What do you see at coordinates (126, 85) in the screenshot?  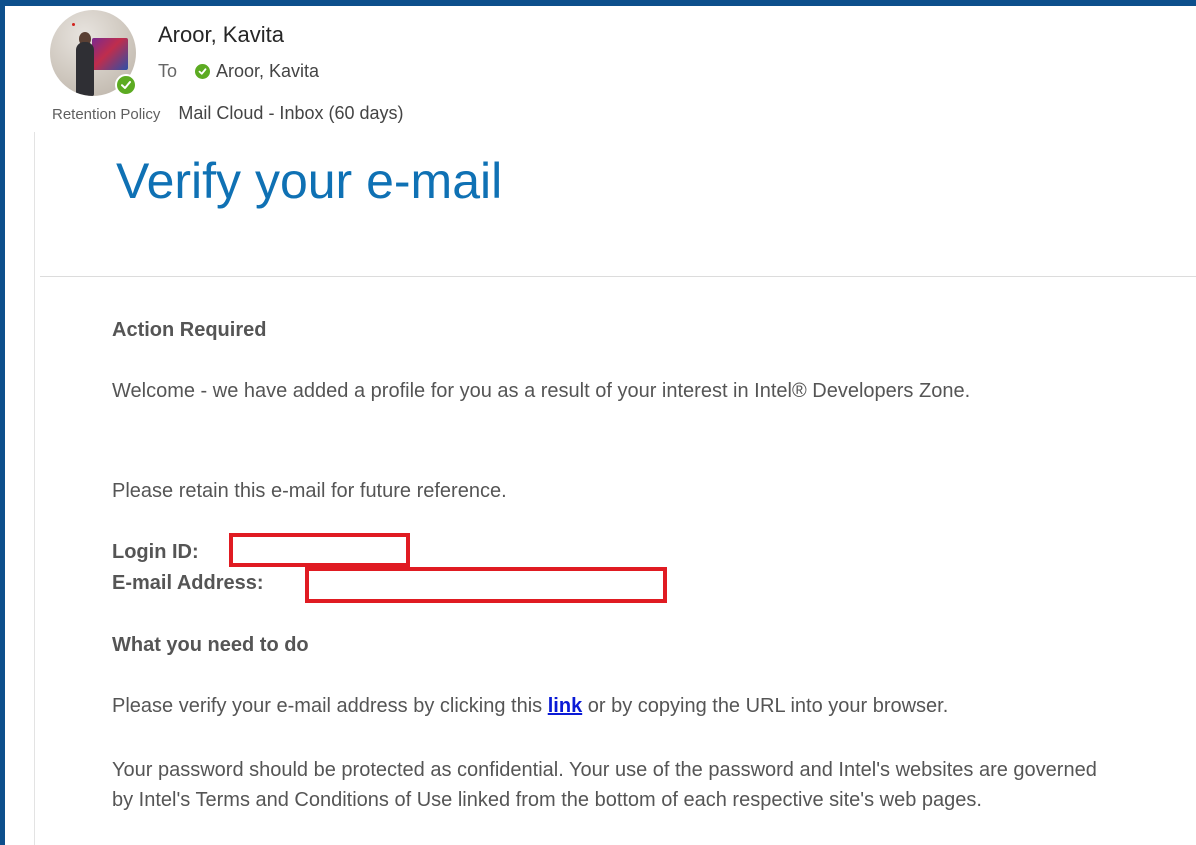 I see `presence-available-icon` at bounding box center [126, 85].